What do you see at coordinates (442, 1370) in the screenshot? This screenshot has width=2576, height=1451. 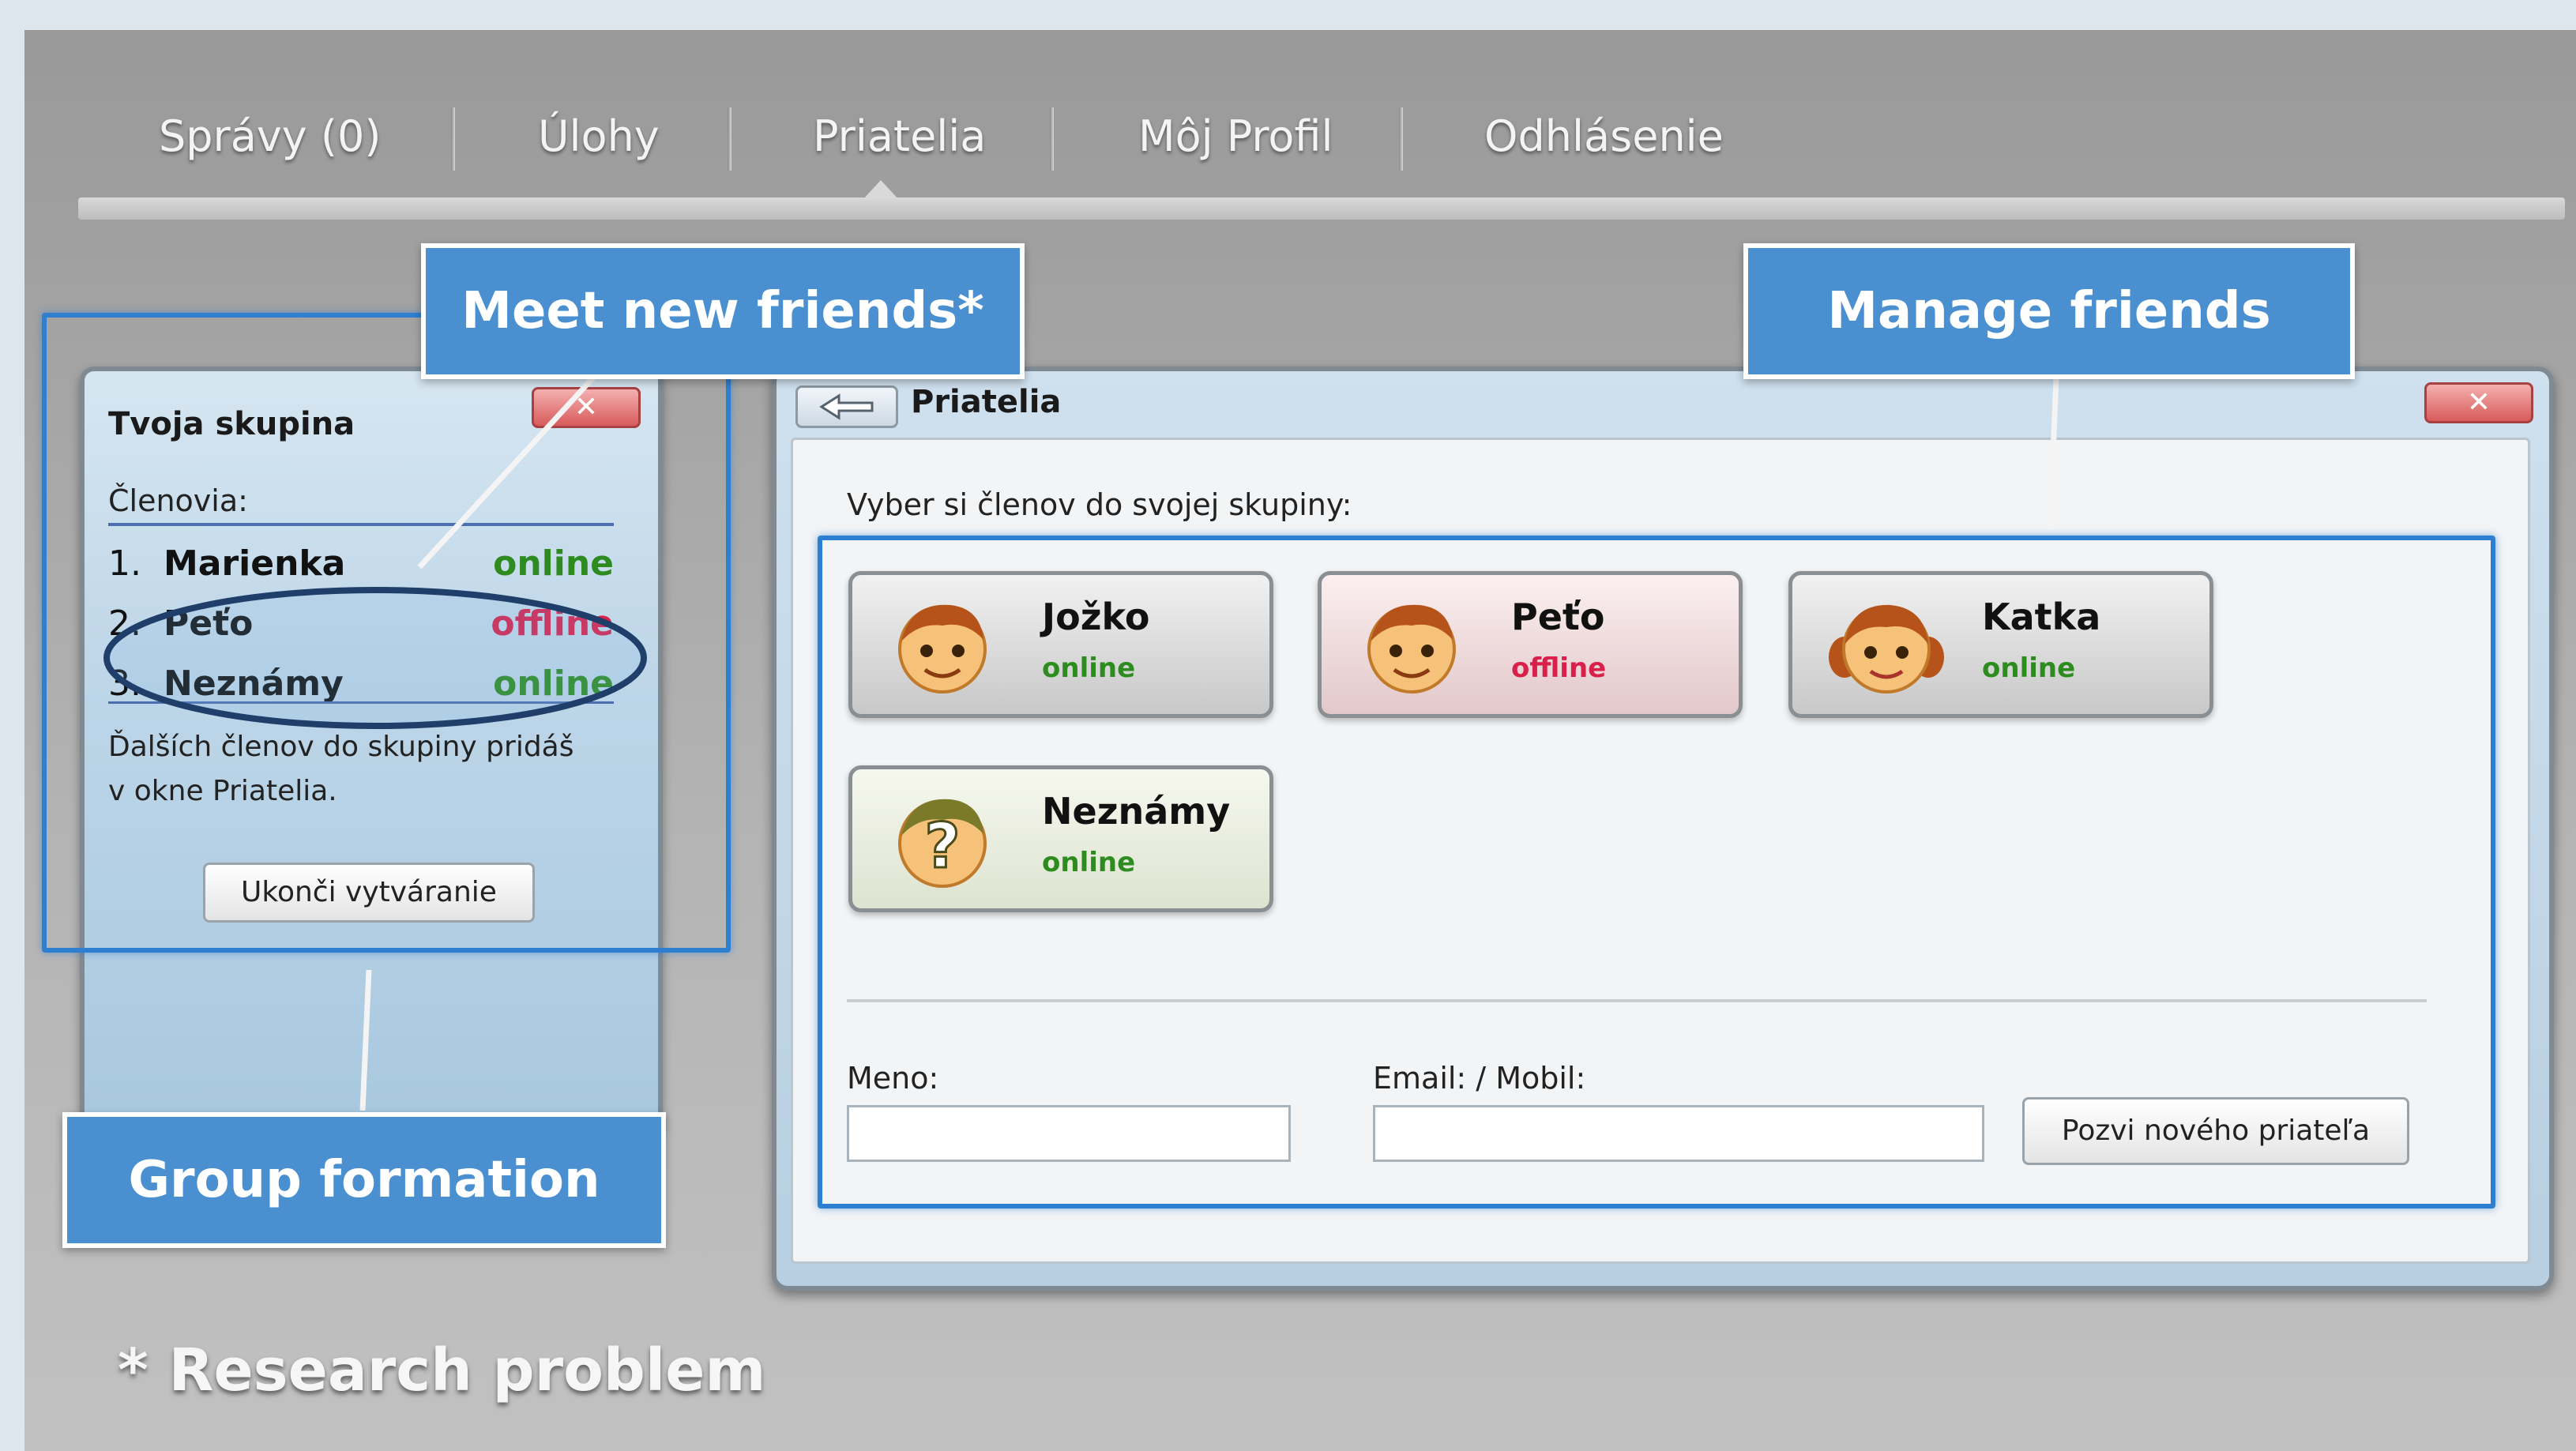 I see `research-problem-footnote: * Research problem` at bounding box center [442, 1370].